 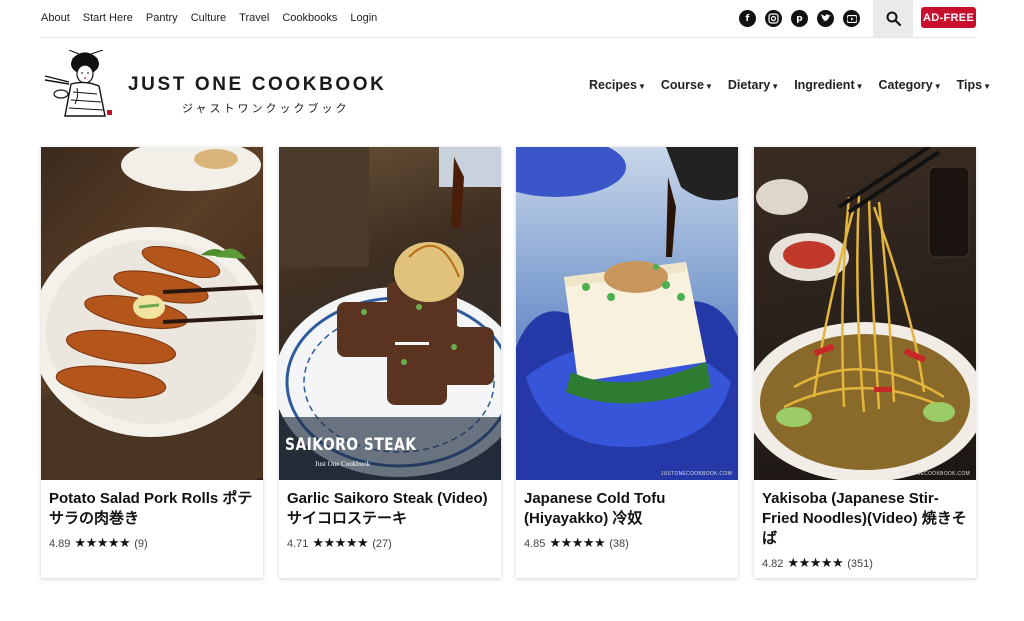 What do you see at coordinates (508, 37) in the screenshot?
I see `header-divider` at bounding box center [508, 37].